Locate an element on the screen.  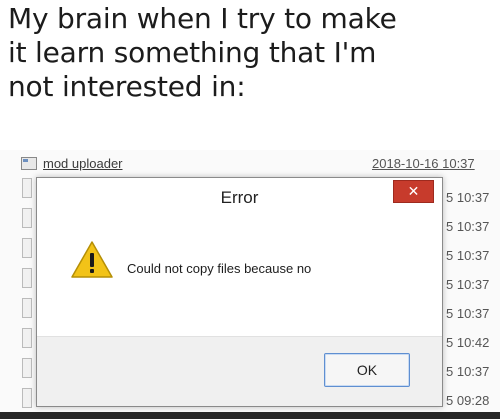
file-name-label: mod uploader is located at coordinates (83, 163).